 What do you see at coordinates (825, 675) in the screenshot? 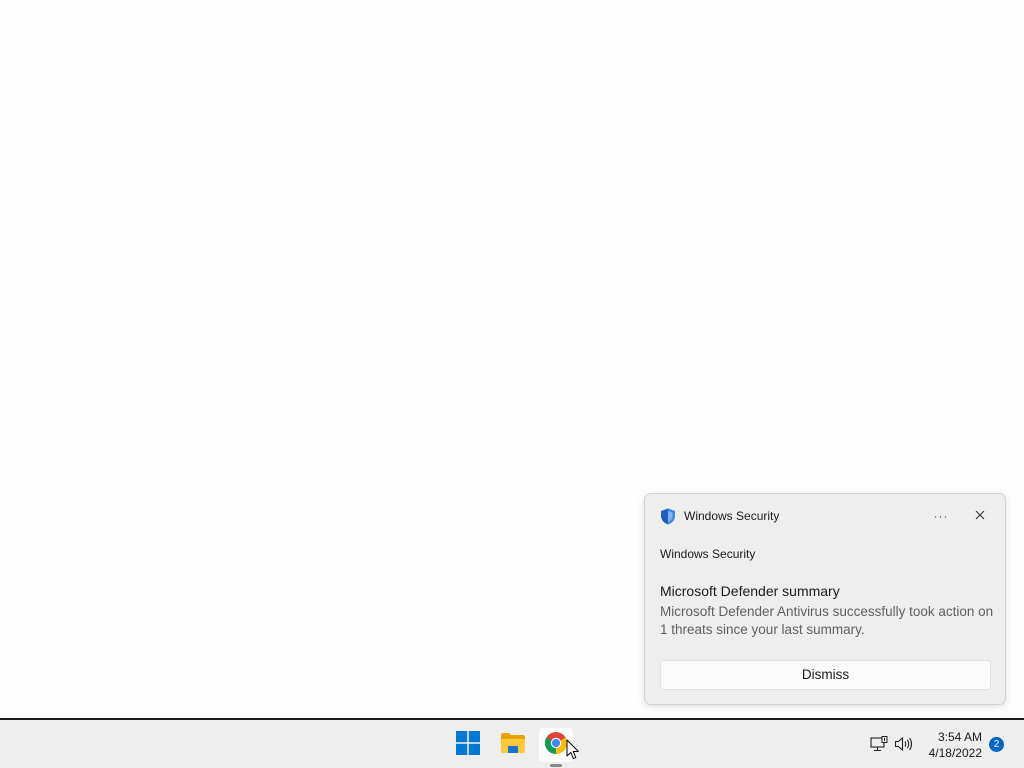
I see `dismiss-button: Dismiss` at bounding box center [825, 675].